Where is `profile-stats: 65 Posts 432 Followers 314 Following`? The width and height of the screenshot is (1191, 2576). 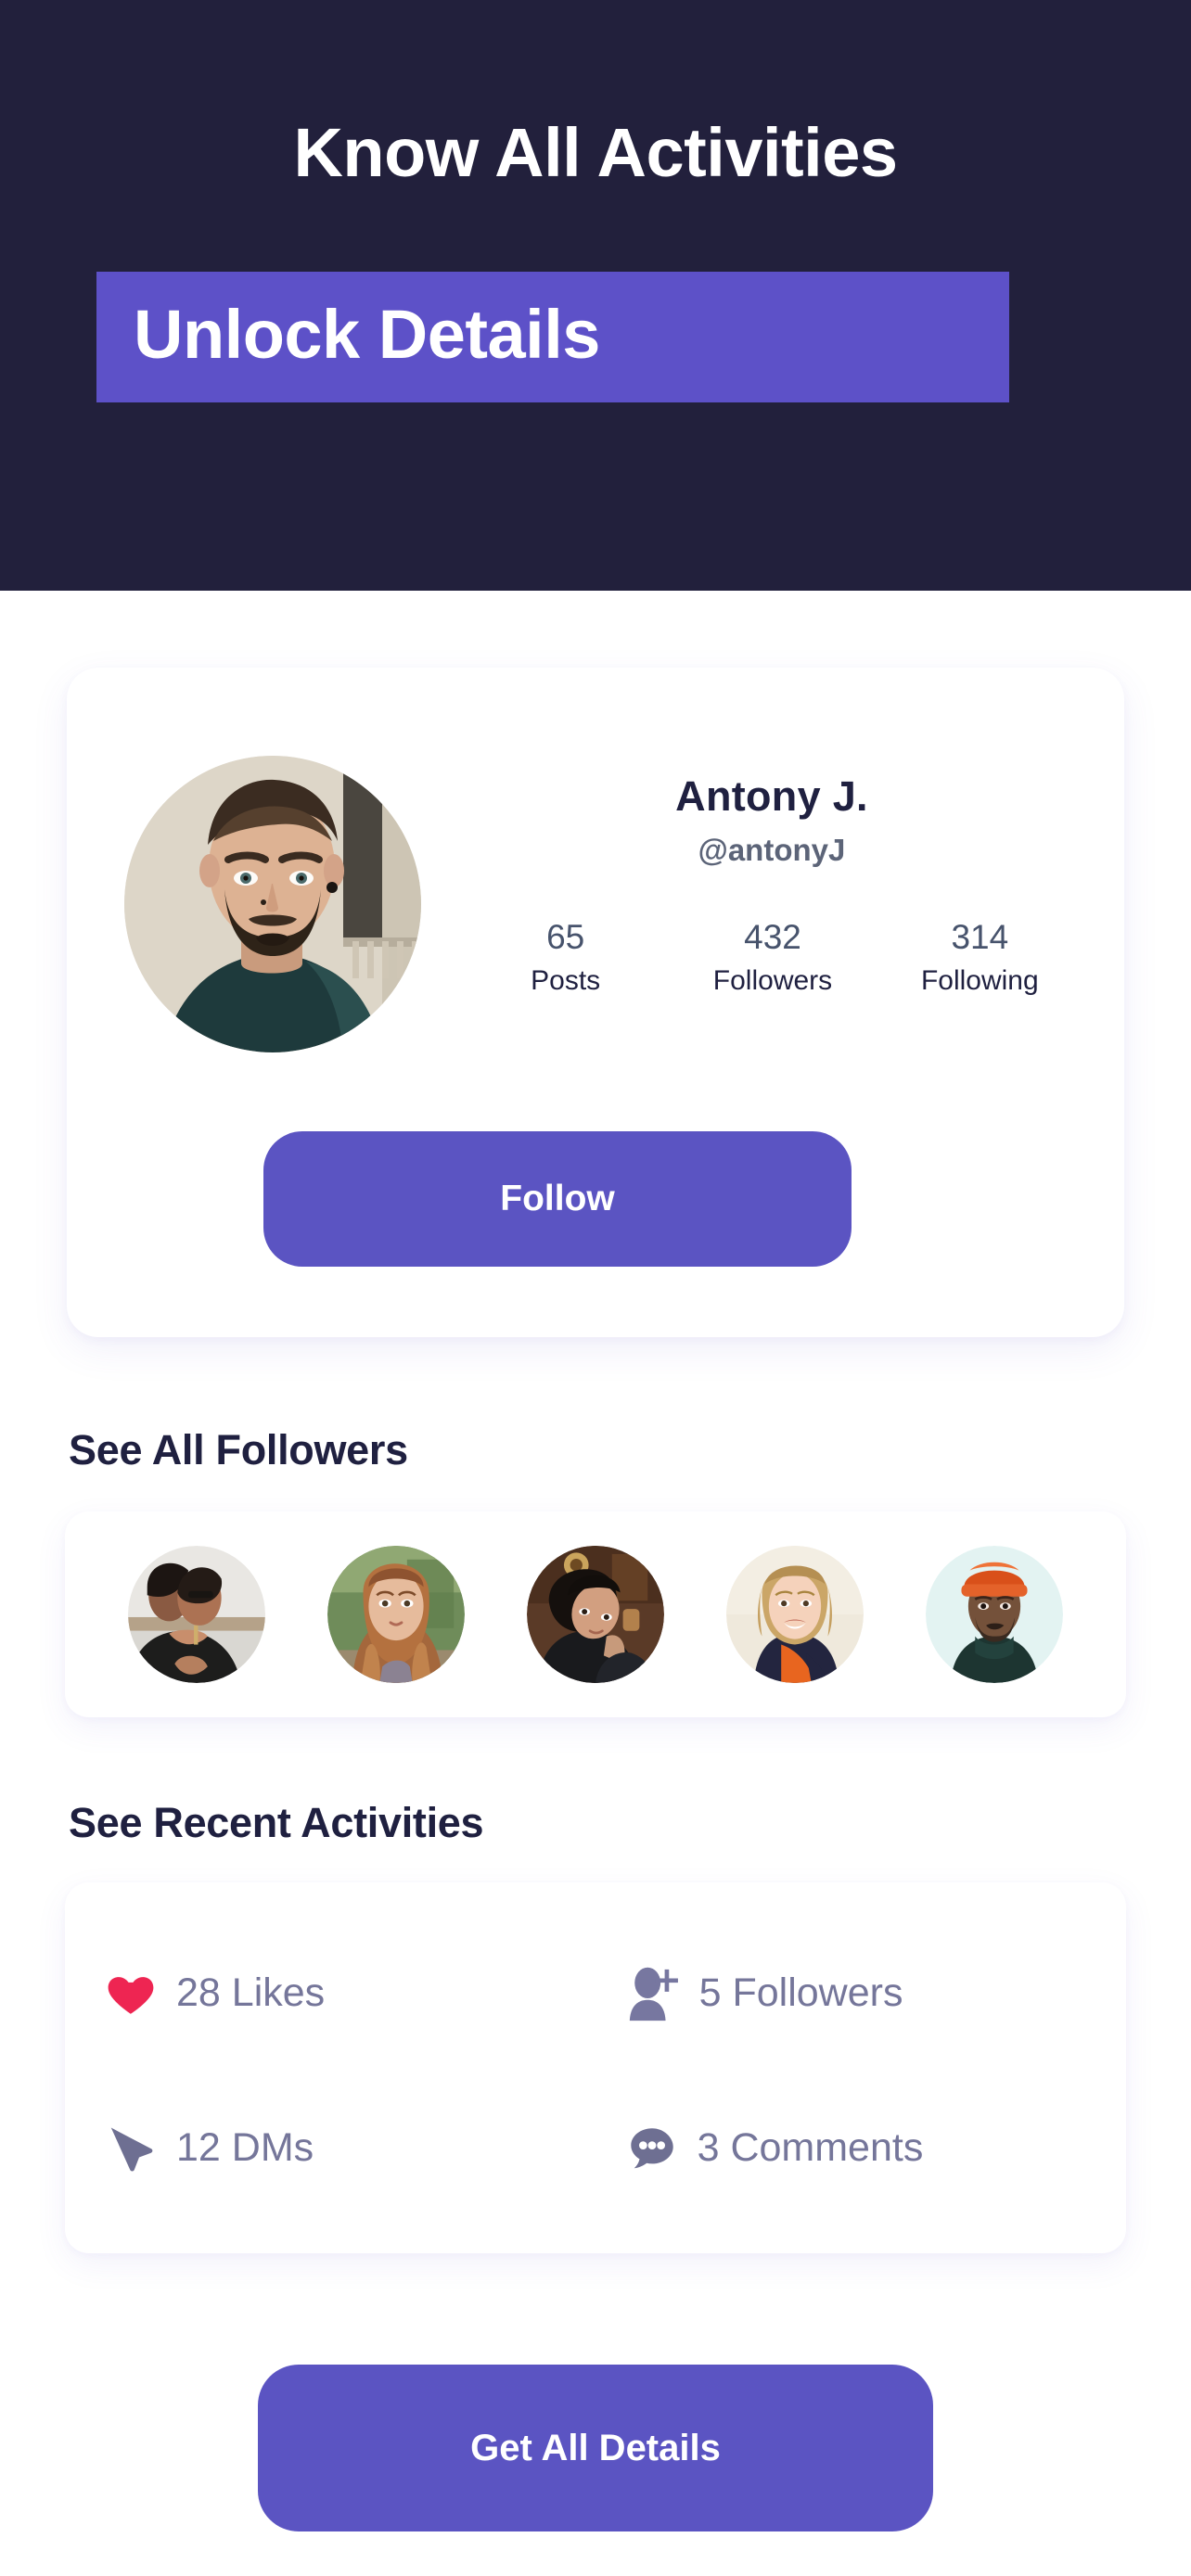 profile-stats: 65 Posts 432 Followers 314 Following is located at coordinates (772, 958).